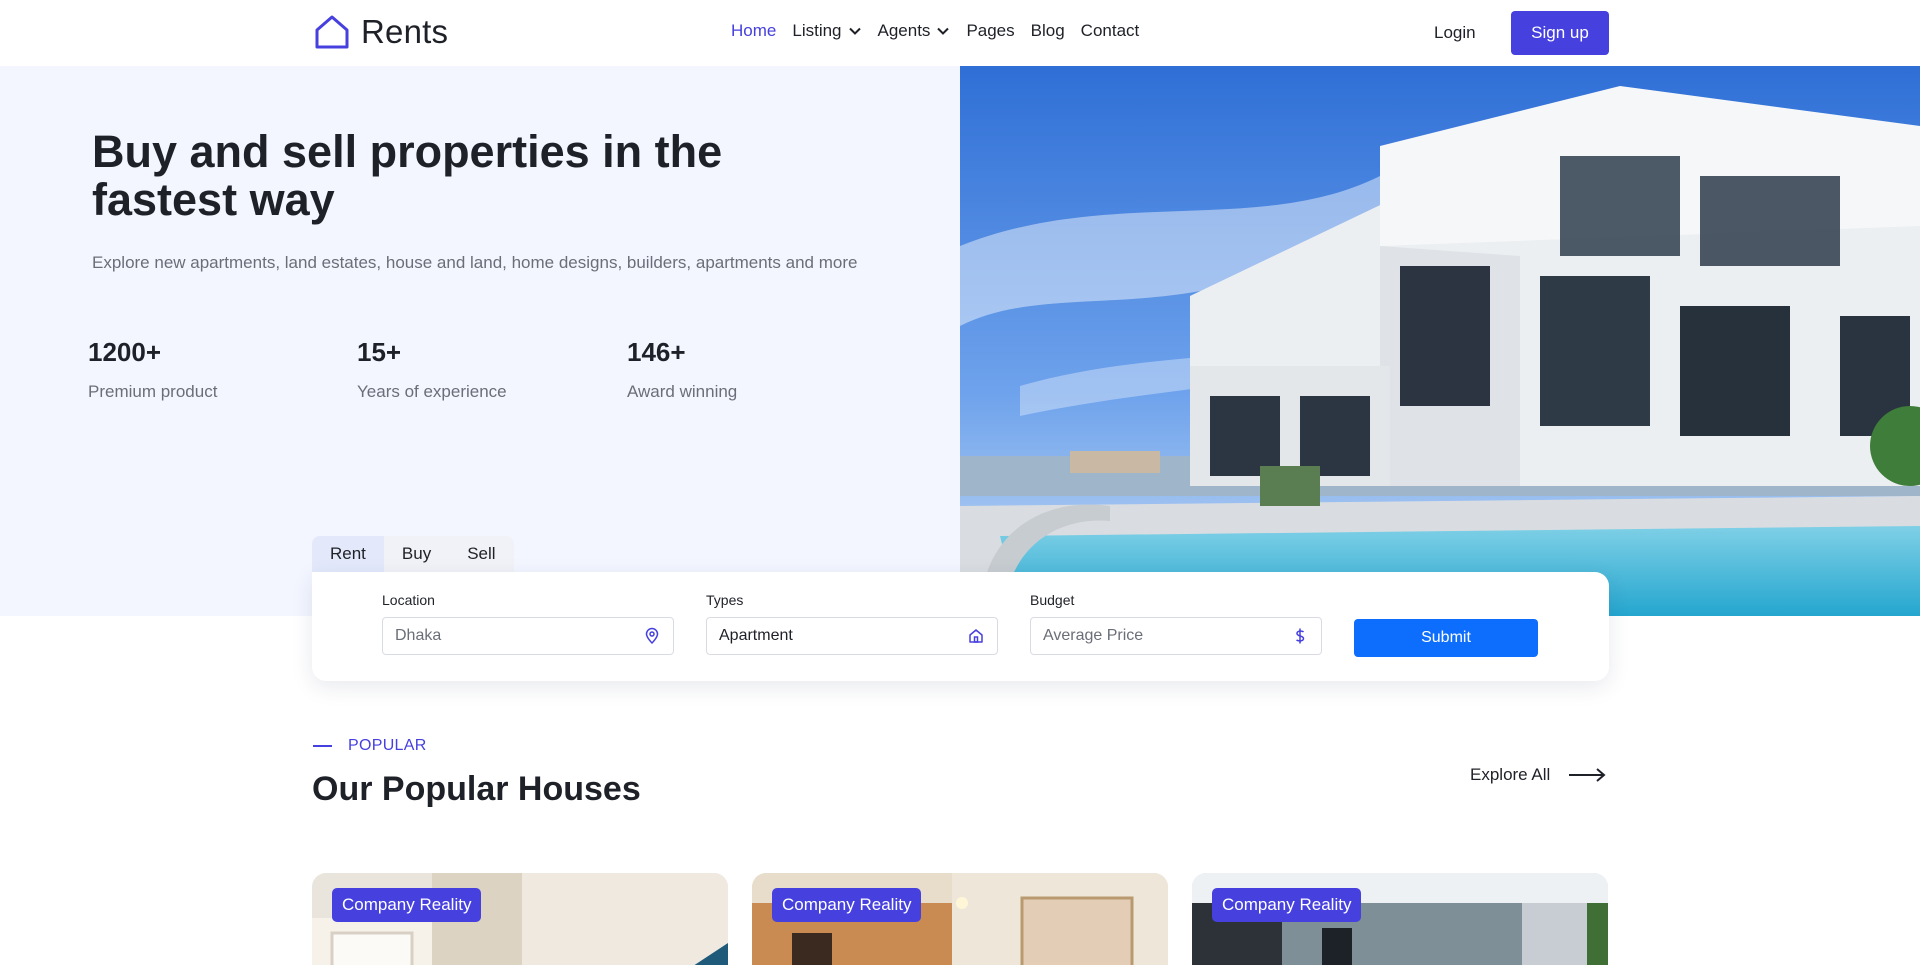  What do you see at coordinates (125, 352) in the screenshot?
I see `stat-value: 1200+` at bounding box center [125, 352].